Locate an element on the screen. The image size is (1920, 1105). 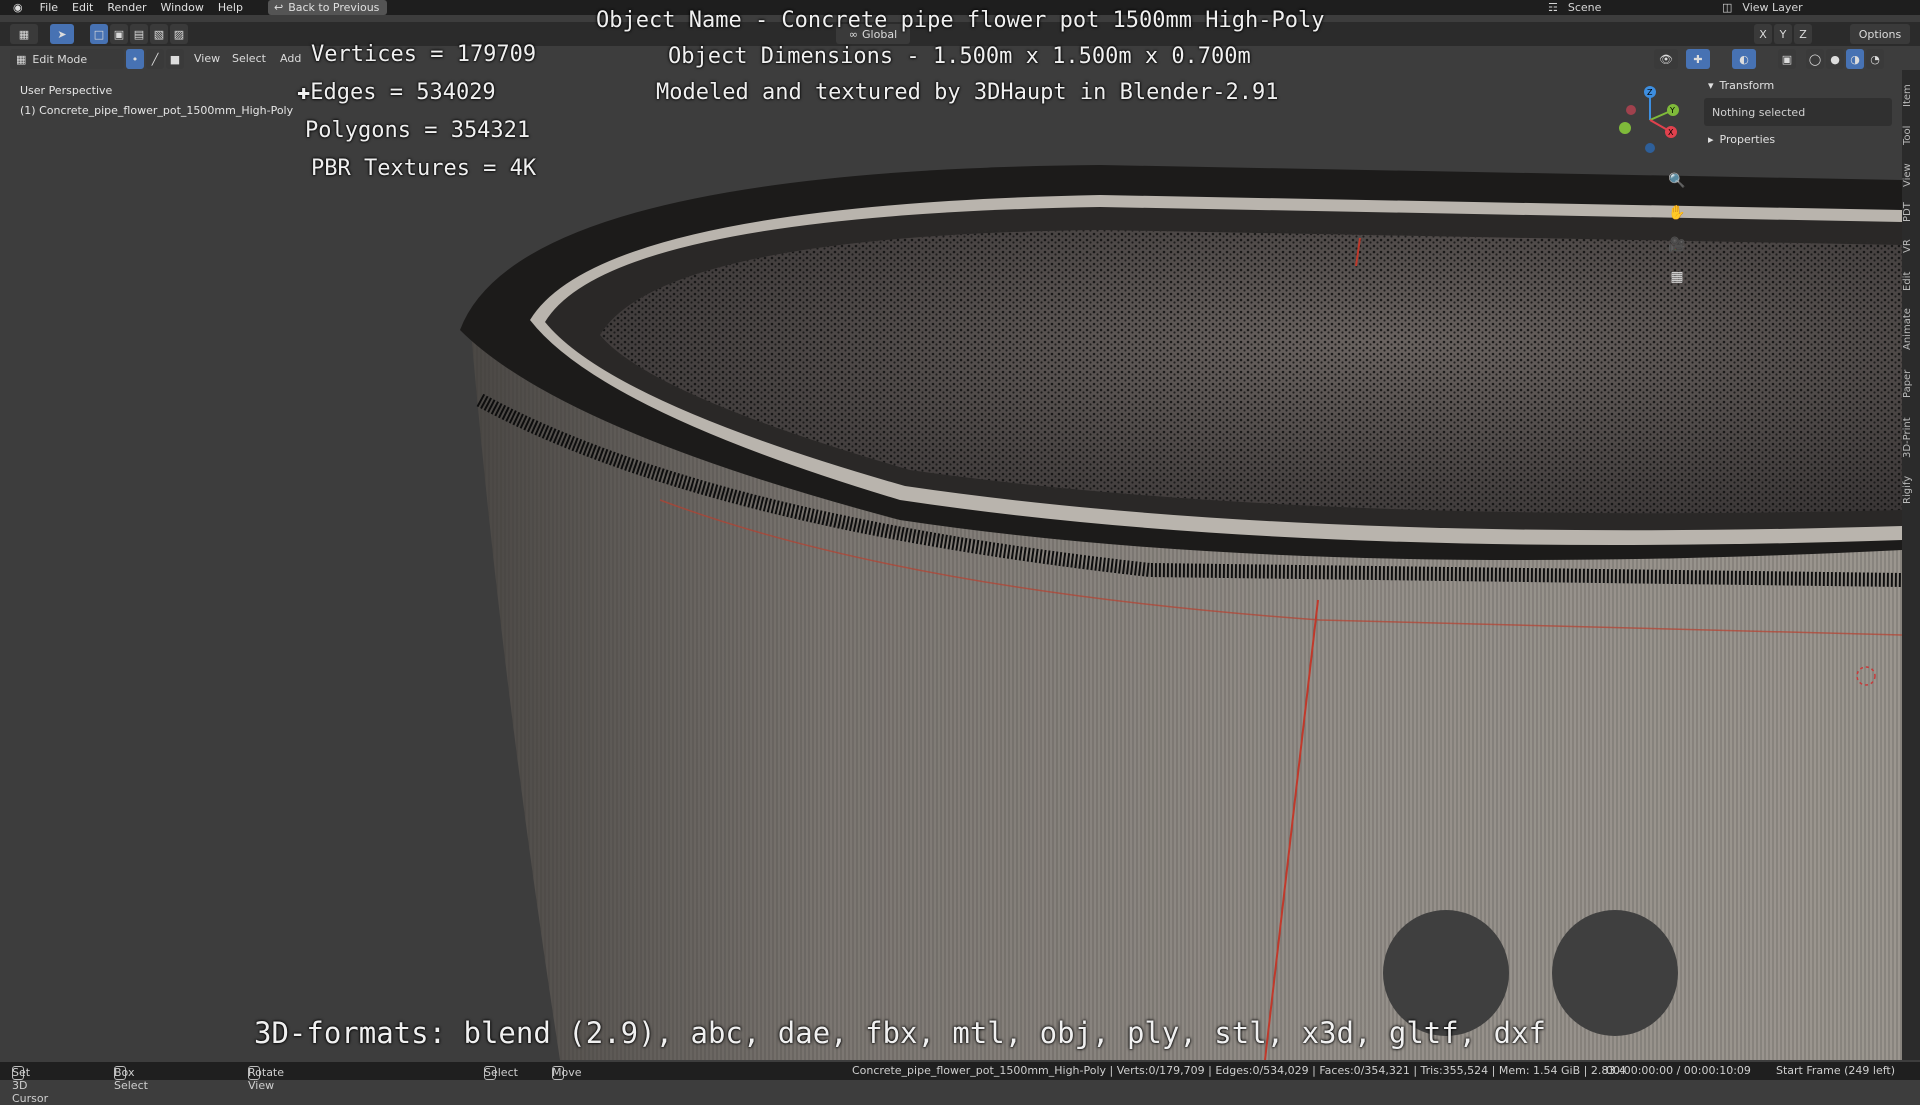
select-new-icon: □ is located at coordinates (99, 34).